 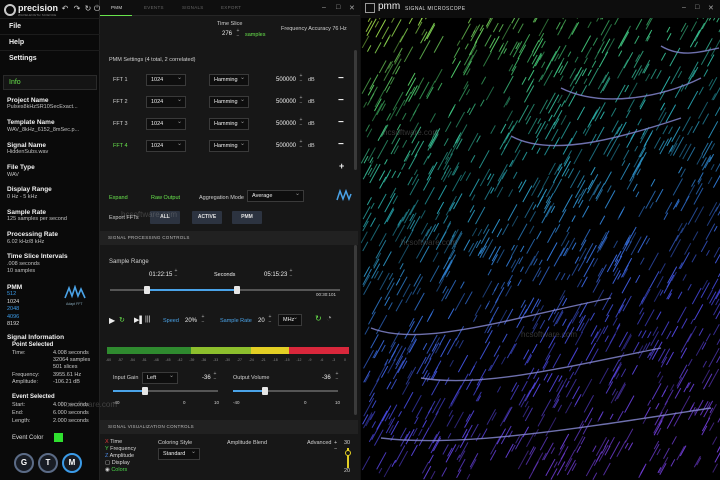 What do you see at coordinates (144, 391) in the screenshot?
I see `input-gain-handle` at bounding box center [144, 391].